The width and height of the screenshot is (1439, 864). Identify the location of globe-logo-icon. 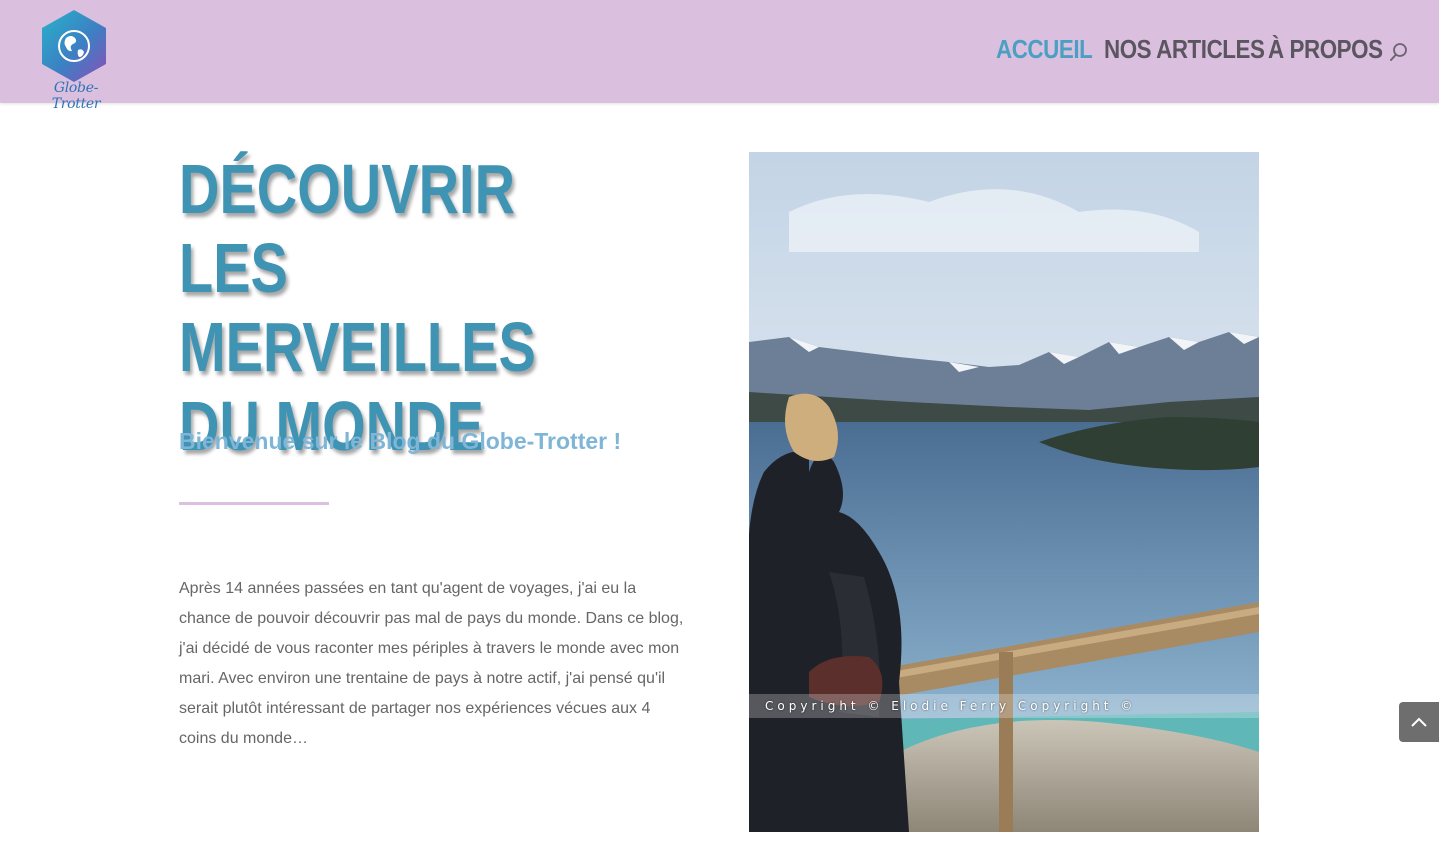
(74, 46).